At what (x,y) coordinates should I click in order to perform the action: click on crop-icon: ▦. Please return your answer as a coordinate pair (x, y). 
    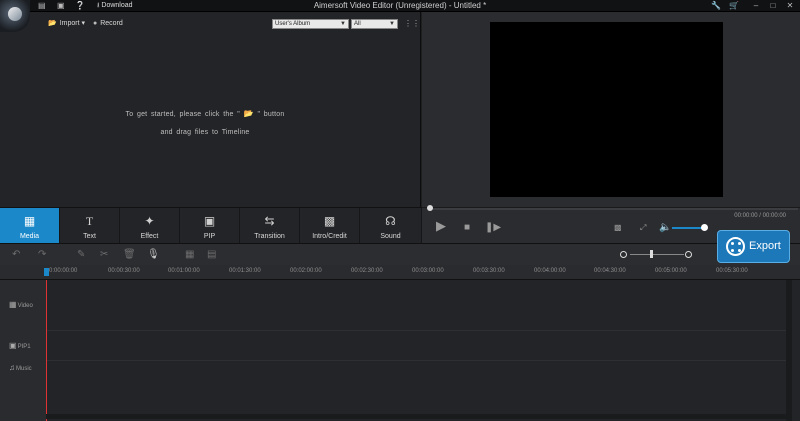
    Looking at the image, I should click on (189, 255).